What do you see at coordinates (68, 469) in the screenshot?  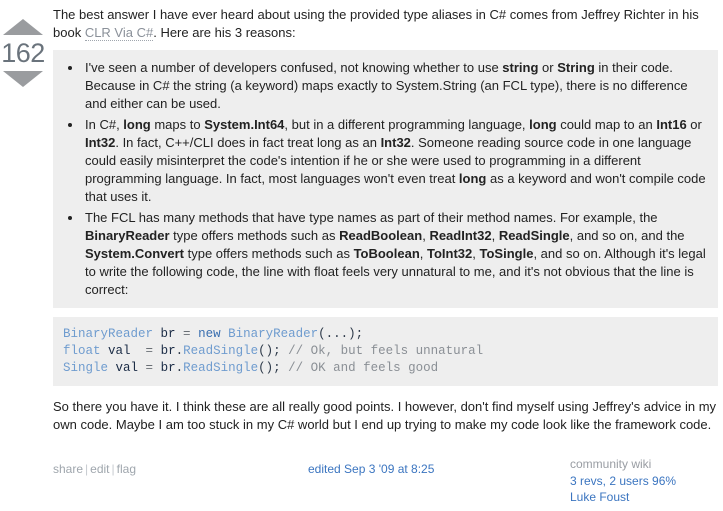 I see `share-link: share` at bounding box center [68, 469].